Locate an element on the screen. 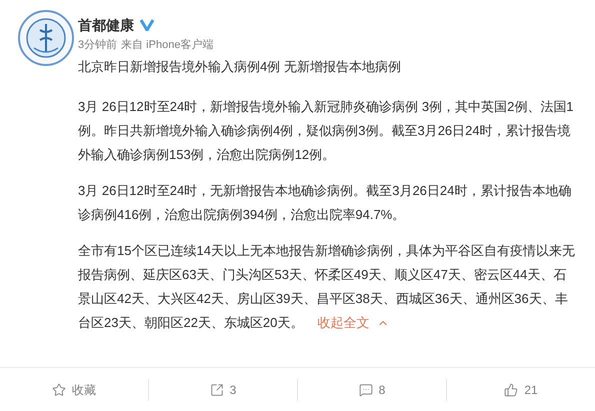 Image resolution: width=595 pixels, height=411 pixels. collapse-link: 收起全文 is located at coordinates (353, 323).